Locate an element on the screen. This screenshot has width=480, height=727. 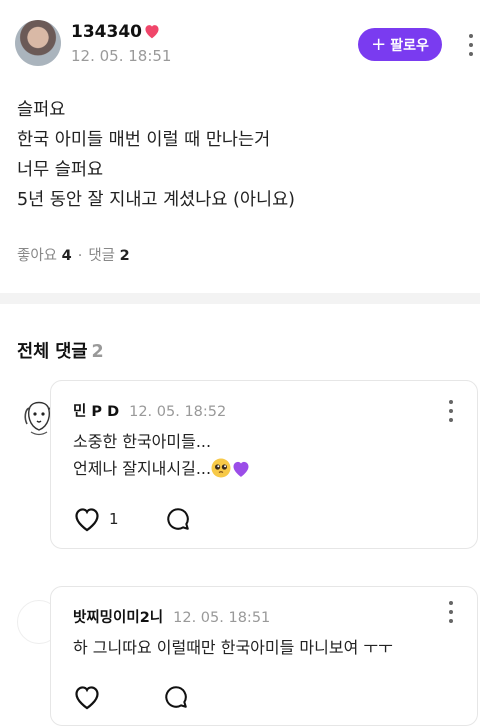
comment-author: 밧찌밍이미2니 12. 05. 18:51 is located at coordinates (171, 616).